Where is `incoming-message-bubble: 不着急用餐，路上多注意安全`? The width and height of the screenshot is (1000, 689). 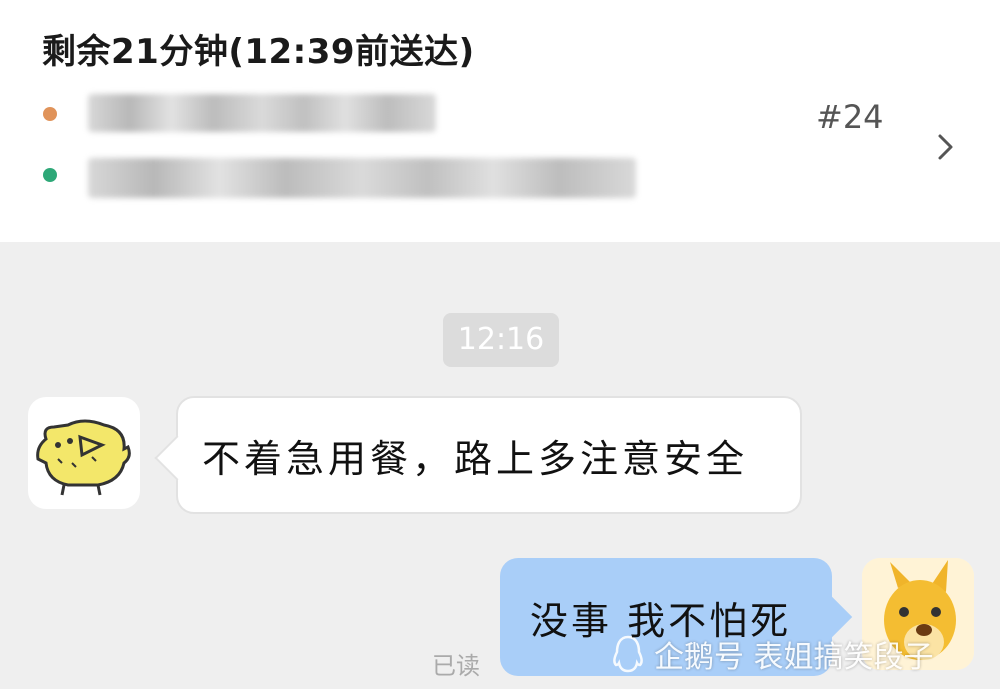 incoming-message-bubble: 不着急用餐，路上多注意安全 is located at coordinates (478, 455).